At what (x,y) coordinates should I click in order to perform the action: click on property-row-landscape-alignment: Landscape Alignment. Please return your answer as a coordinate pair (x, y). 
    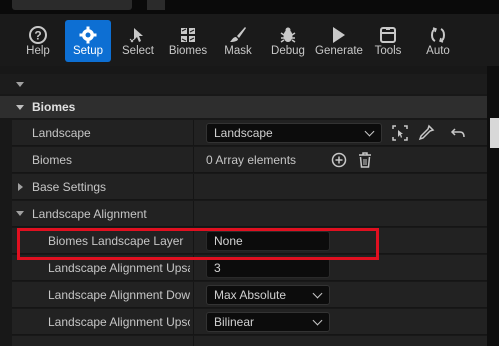
    Looking at the image, I should click on (249, 214).